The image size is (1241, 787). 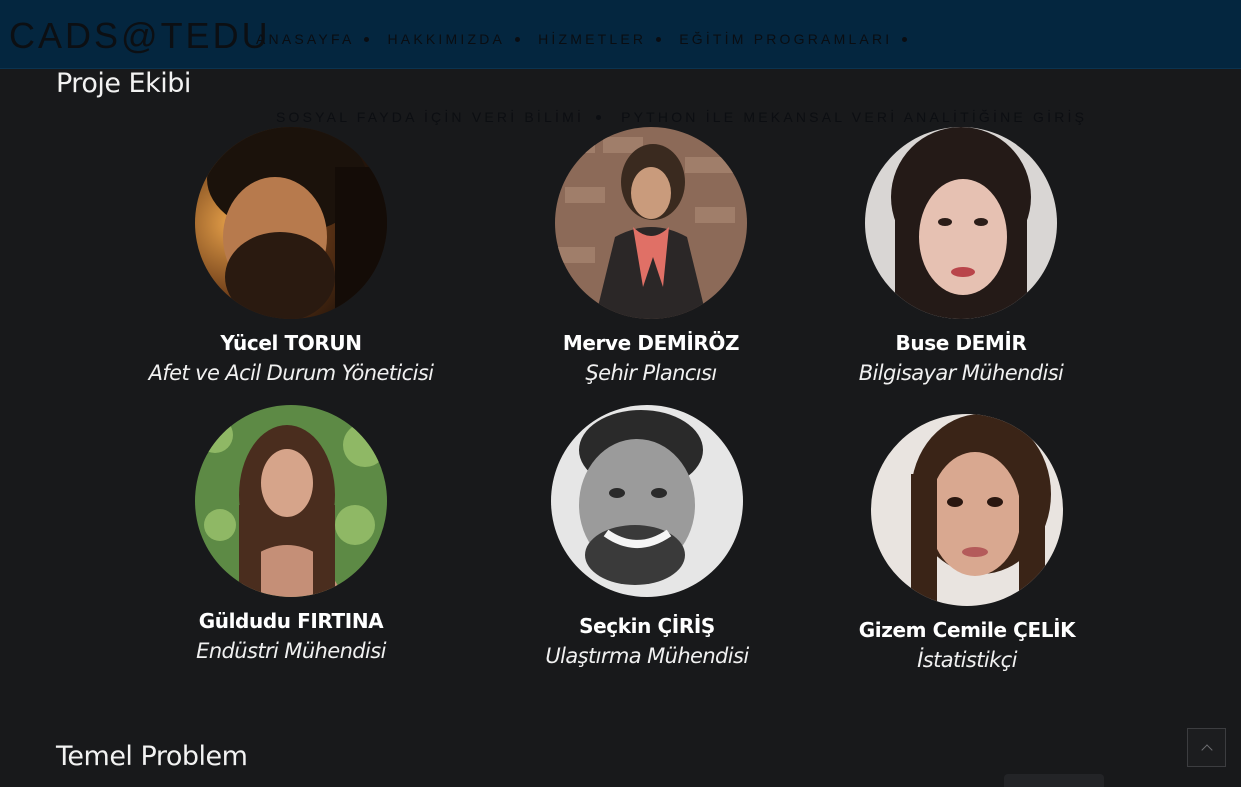 What do you see at coordinates (123, 83) in the screenshot?
I see `team-section-title: Proje Ekibi` at bounding box center [123, 83].